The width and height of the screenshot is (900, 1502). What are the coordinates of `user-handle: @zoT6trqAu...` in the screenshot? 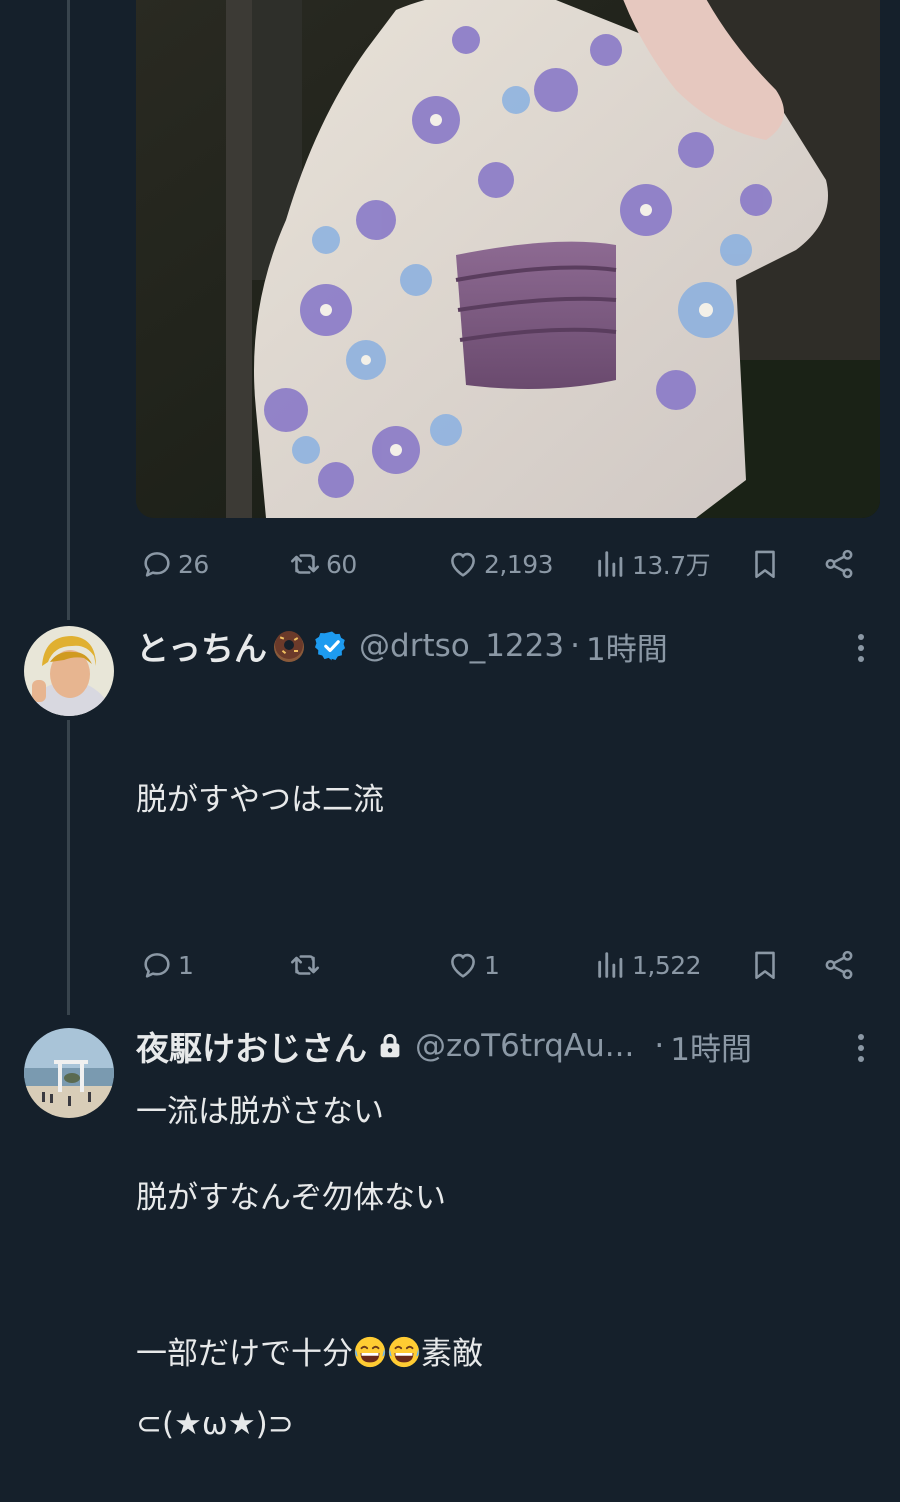 It's located at (524, 1046).